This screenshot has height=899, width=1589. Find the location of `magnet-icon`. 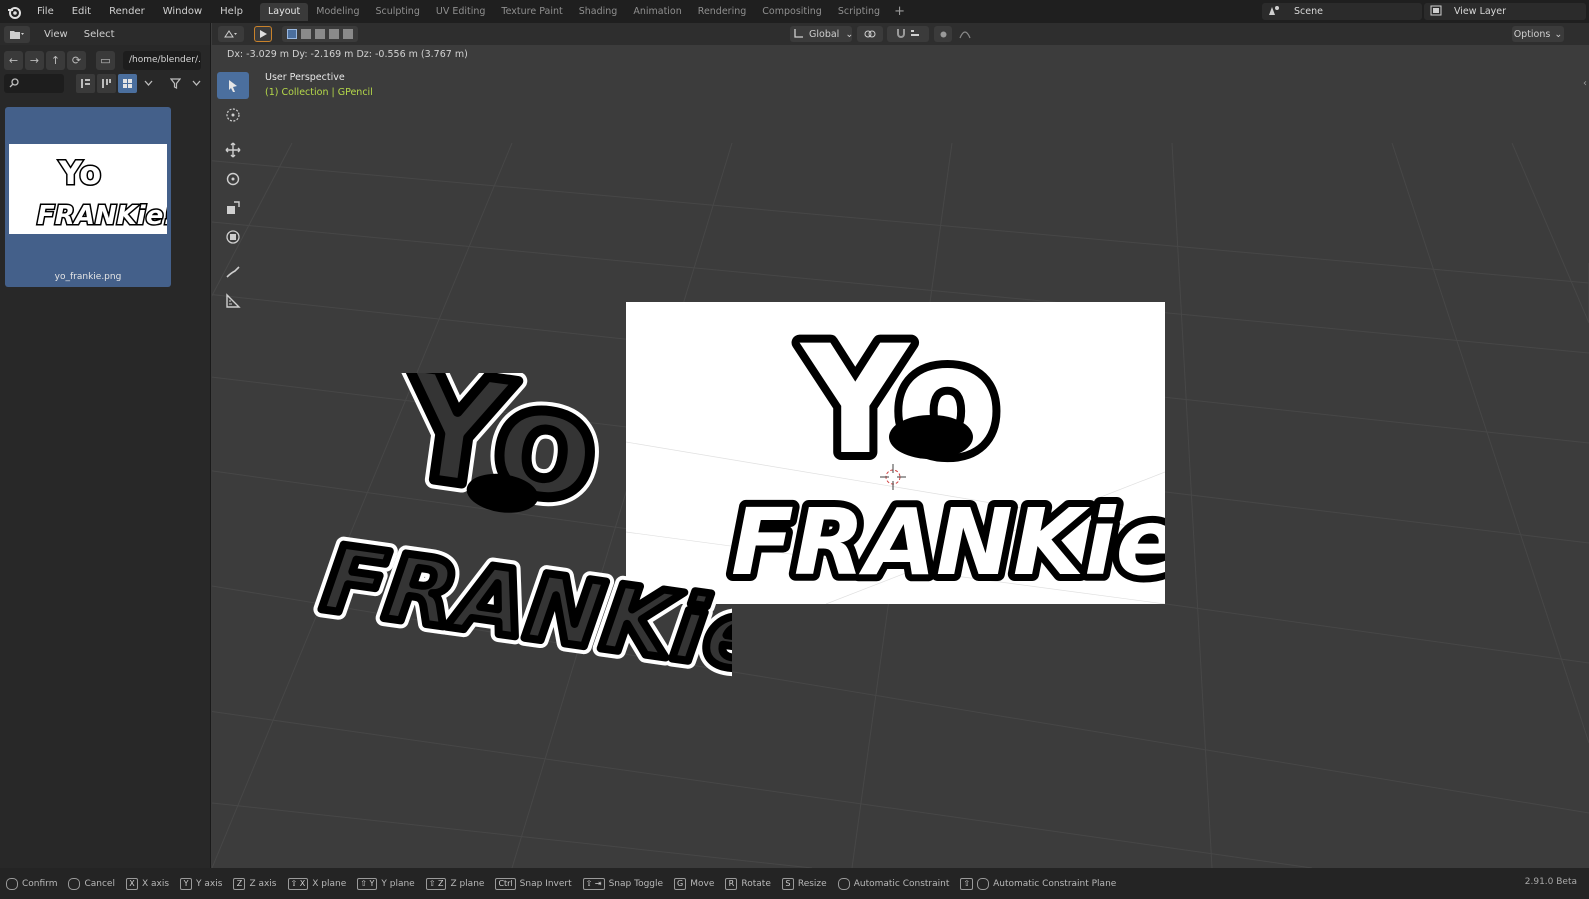

magnet-icon is located at coordinates (901, 34).